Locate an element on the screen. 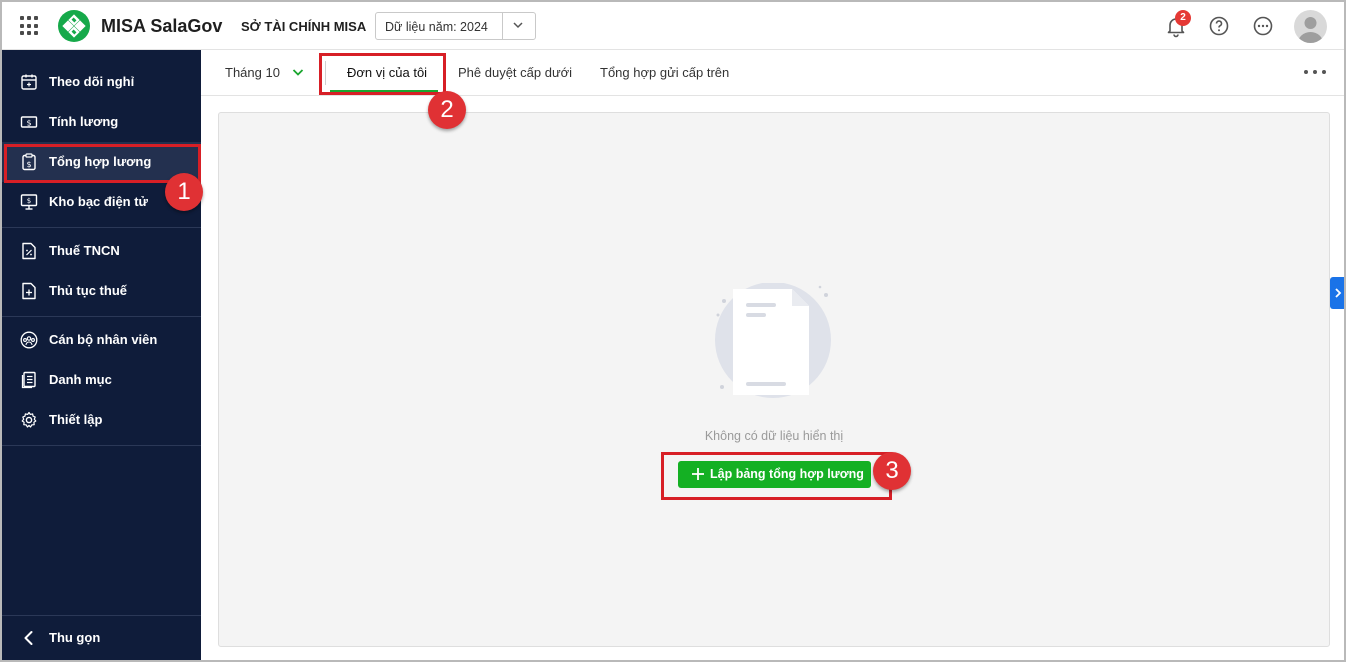  year-select-value: Dữ liệu năm: 2024 is located at coordinates (436, 27).